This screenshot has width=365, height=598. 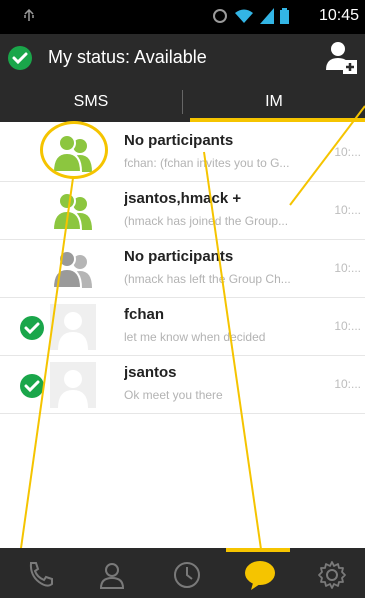 What do you see at coordinates (332, 575) in the screenshot?
I see `settings-icon` at bounding box center [332, 575].